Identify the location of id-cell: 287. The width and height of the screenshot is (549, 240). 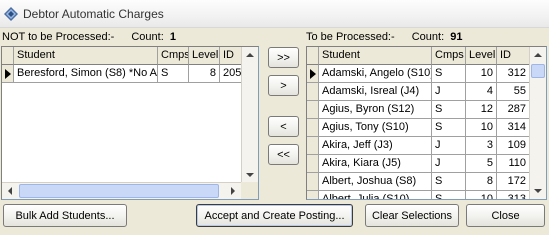
(513, 110).